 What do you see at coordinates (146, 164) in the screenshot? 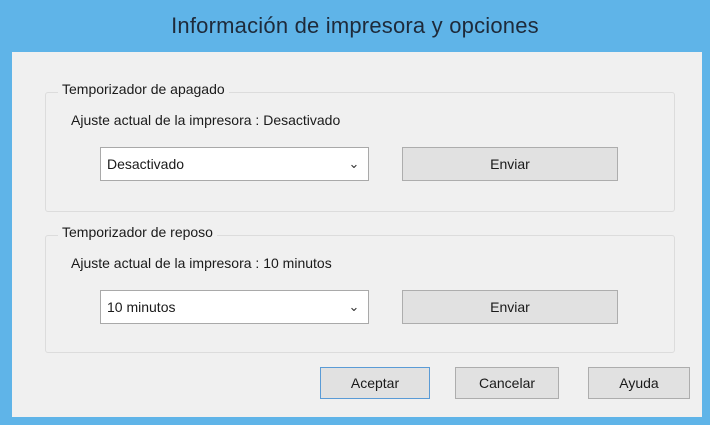
I see `power-off-selected-value: Desactivado` at bounding box center [146, 164].